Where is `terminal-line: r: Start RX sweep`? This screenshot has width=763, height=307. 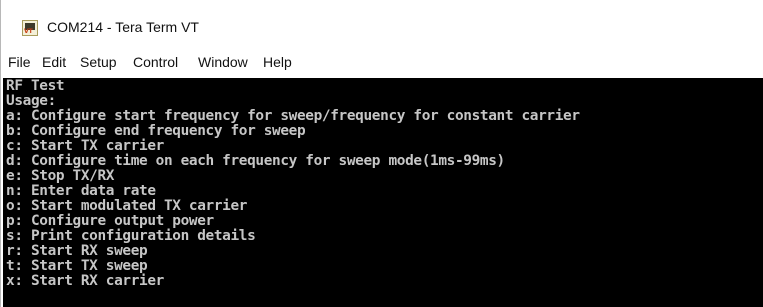 terminal-line: r: Start RX sweep is located at coordinates (77, 251).